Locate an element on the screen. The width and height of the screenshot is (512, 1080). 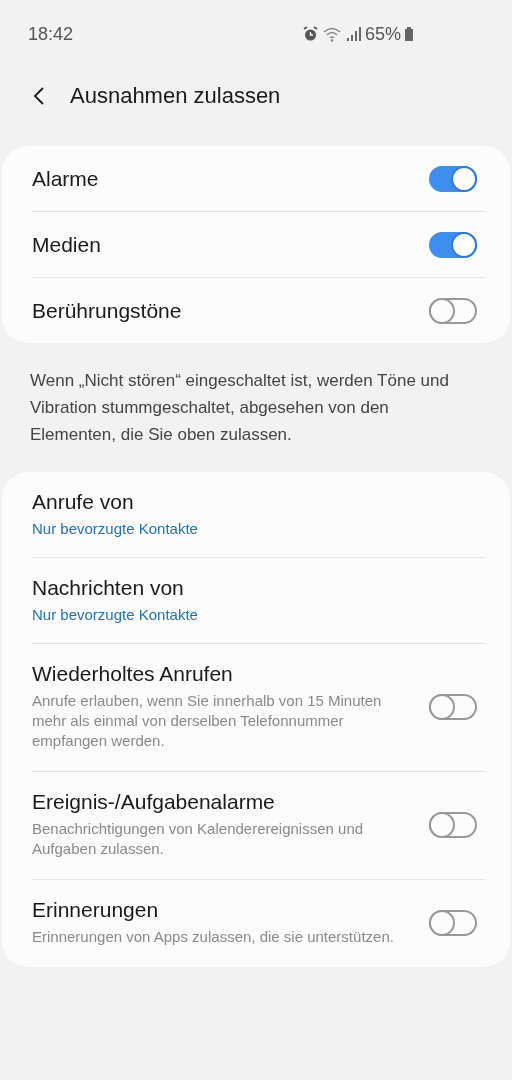
status-time: 18:42 is located at coordinates (51, 34).